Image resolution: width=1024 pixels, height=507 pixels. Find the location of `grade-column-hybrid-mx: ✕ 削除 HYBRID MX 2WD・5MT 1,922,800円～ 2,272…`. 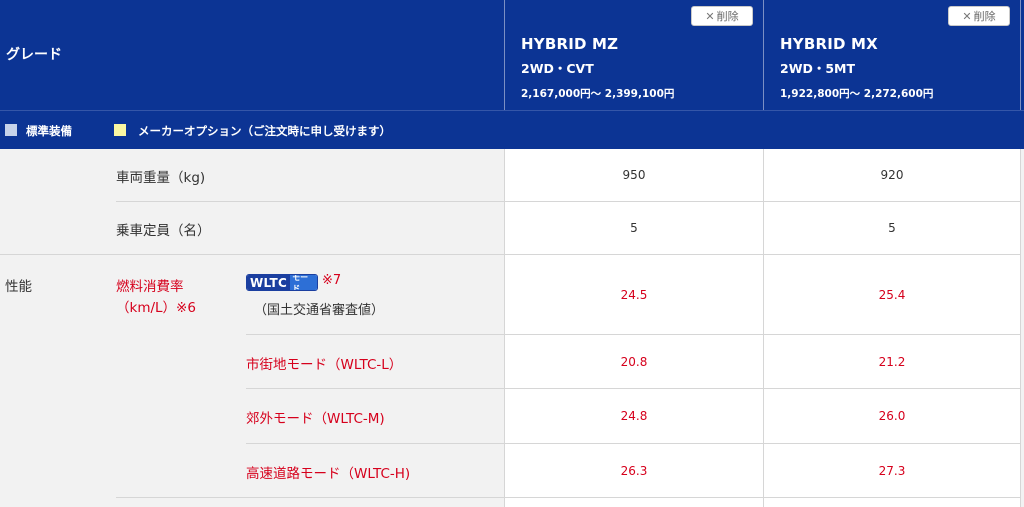

grade-column-hybrid-mx: ✕ 削除 HYBRID MX 2WD・5MT 1,922,800円～ 2,272… is located at coordinates (892, 55).